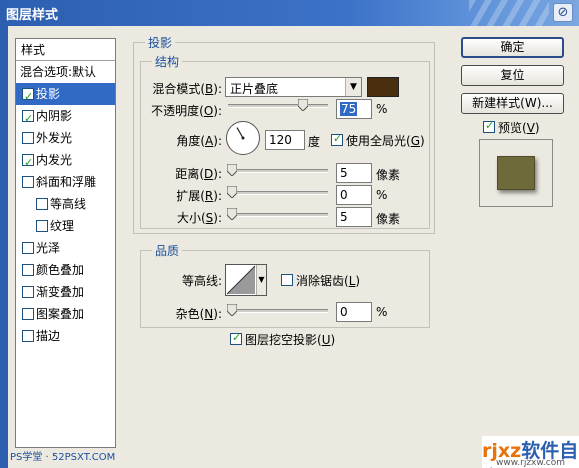 Image resolution: width=579 pixels, height=468 pixels. Describe the element at coordinates (198, 174) in the screenshot. I see `distance-label: 距离(D):` at that location.